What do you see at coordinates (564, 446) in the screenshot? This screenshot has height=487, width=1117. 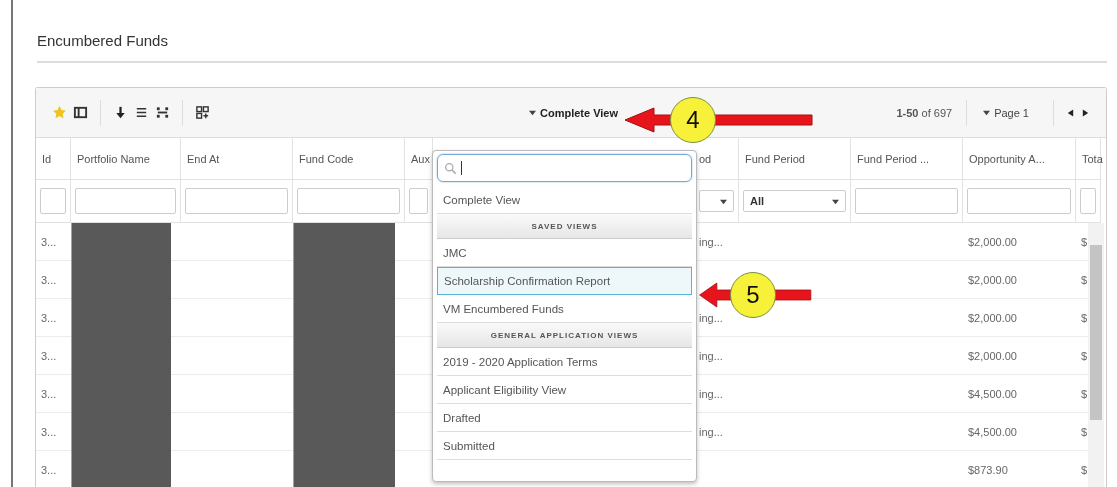 I see `menu-item: Submitted` at bounding box center [564, 446].